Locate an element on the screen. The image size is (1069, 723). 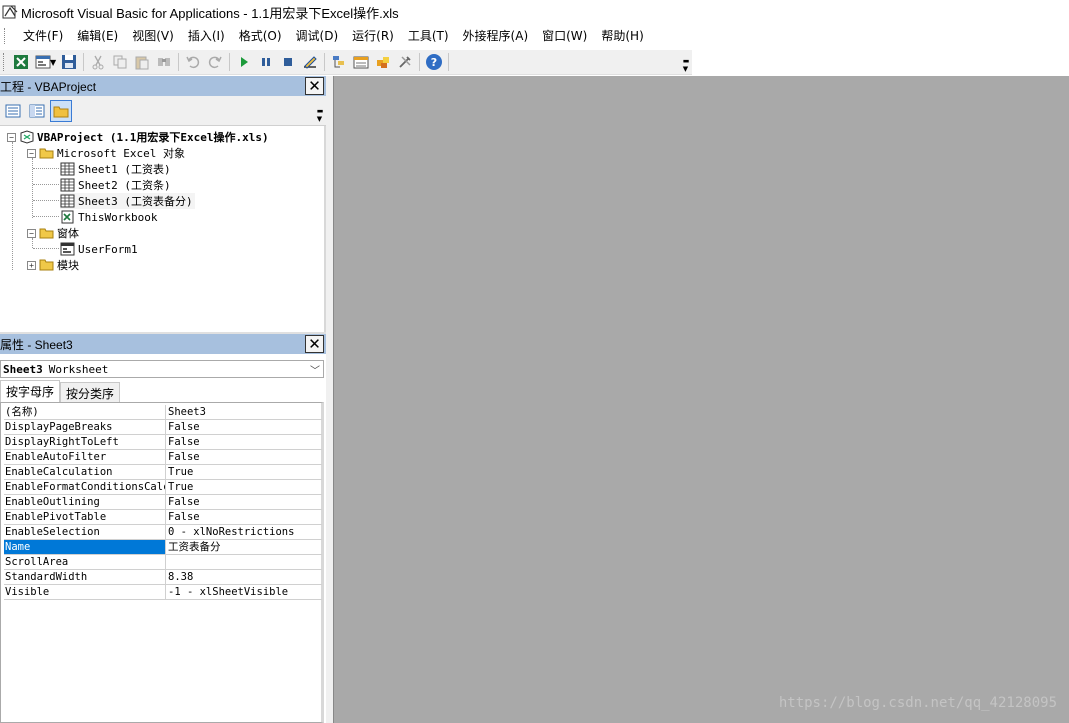
menu-format: 格式(O) is located at coordinates (260, 36).